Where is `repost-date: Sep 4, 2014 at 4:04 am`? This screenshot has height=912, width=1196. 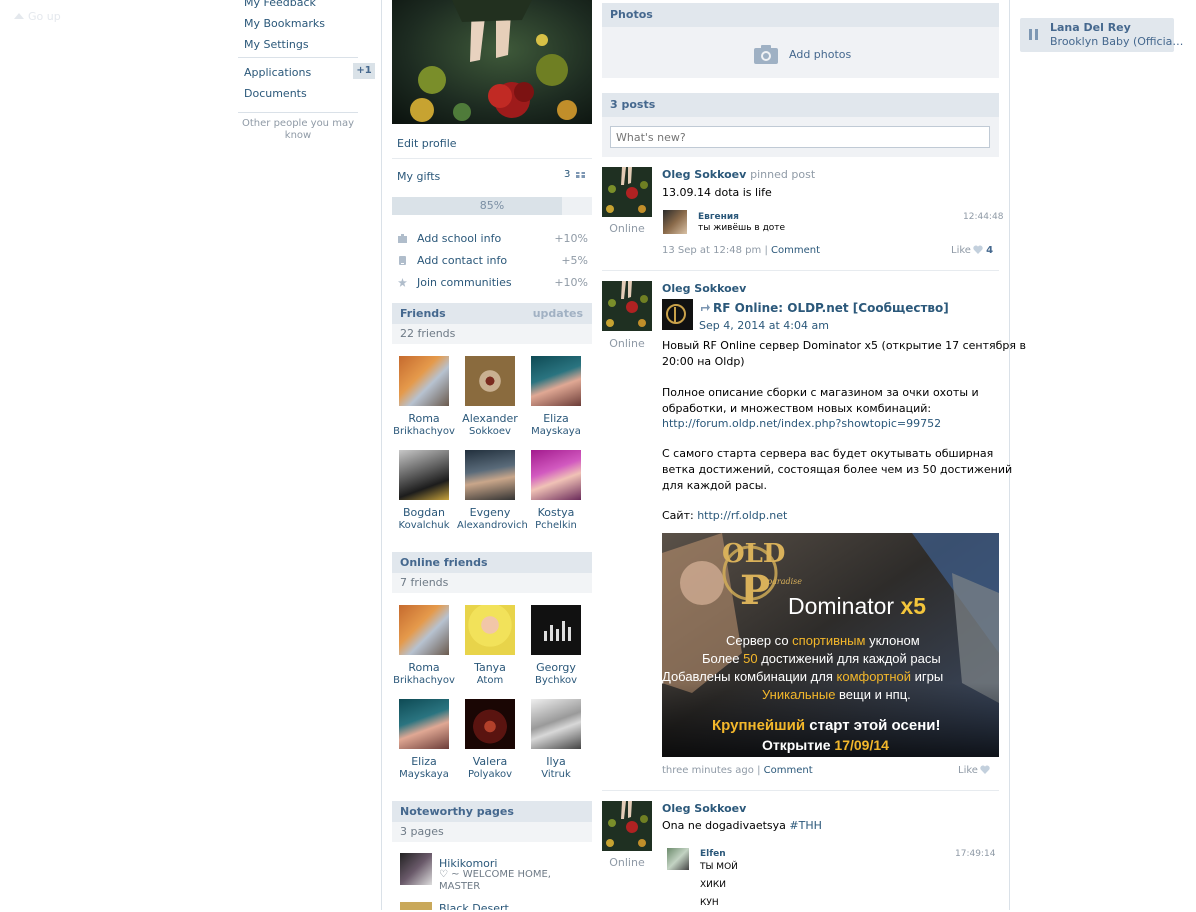
repost-date: Sep 4, 2014 at 4:04 am is located at coordinates (764, 325).